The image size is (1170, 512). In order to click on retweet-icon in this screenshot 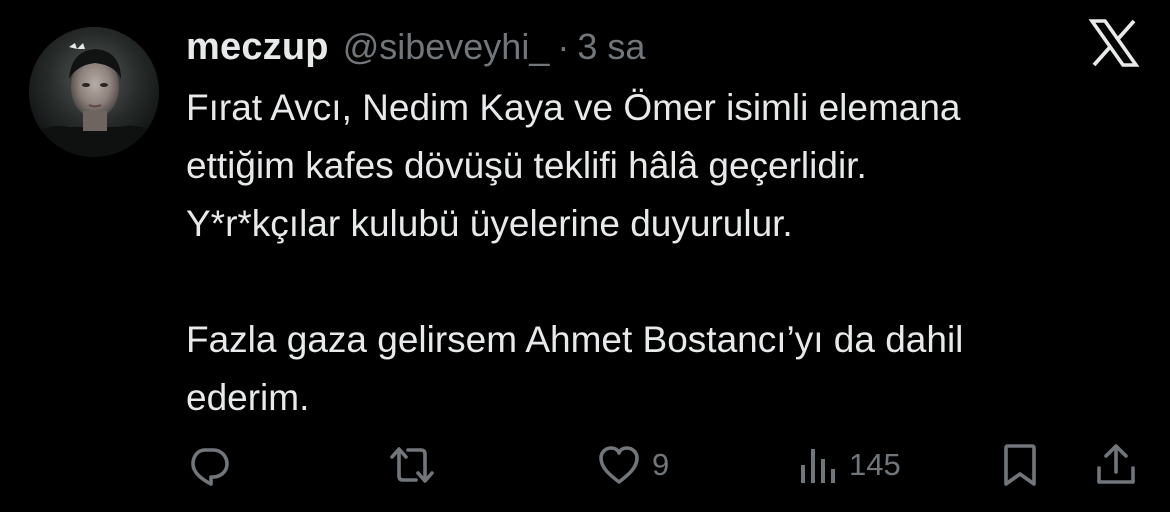, I will do `click(412, 465)`.